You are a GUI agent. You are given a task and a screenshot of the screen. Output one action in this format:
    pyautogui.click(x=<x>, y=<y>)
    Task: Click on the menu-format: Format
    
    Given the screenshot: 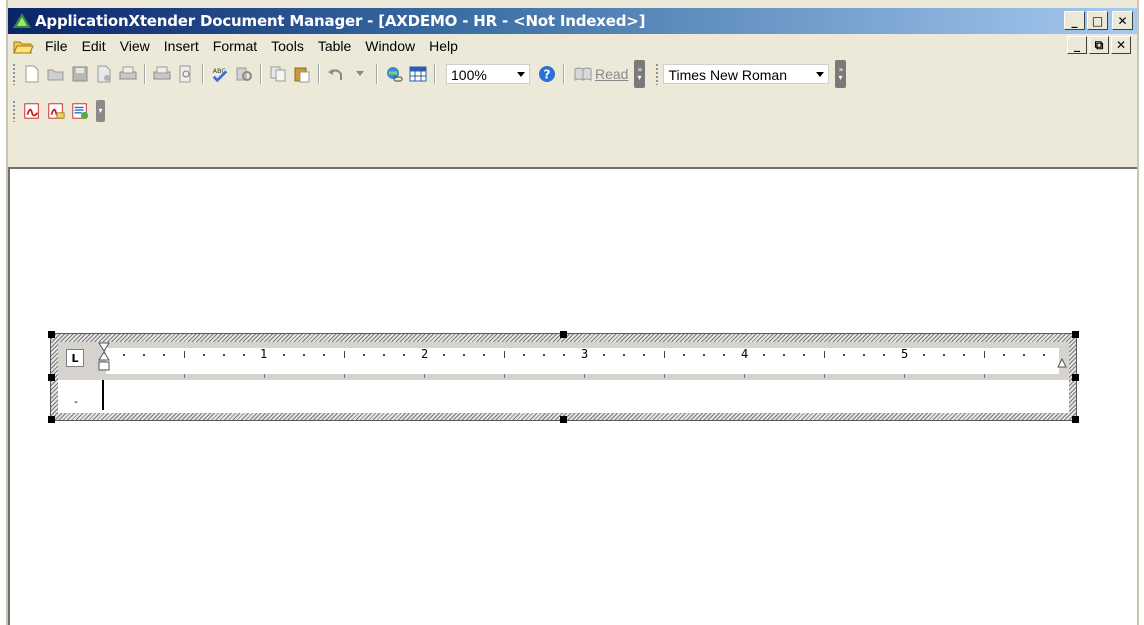 What is the action you would take?
    pyautogui.click(x=235, y=46)
    